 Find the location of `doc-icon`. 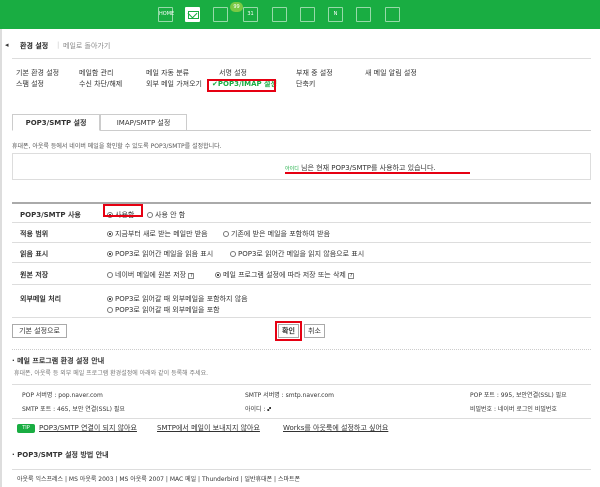

doc-icon is located at coordinates (279, 14).